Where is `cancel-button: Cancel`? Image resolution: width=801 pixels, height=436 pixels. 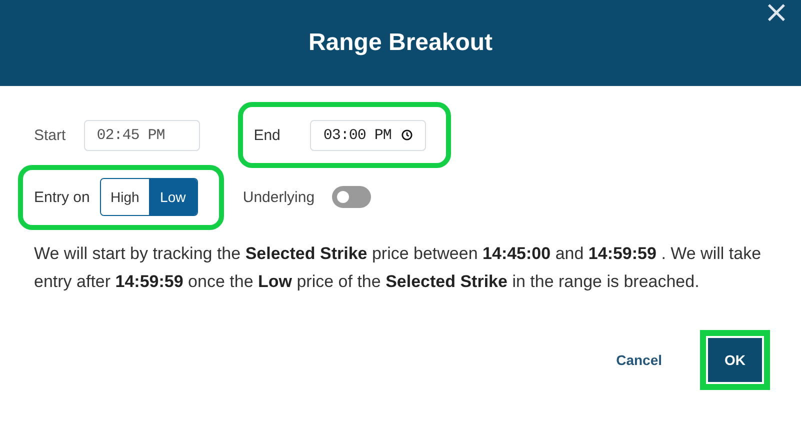 cancel-button: Cancel is located at coordinates (639, 360).